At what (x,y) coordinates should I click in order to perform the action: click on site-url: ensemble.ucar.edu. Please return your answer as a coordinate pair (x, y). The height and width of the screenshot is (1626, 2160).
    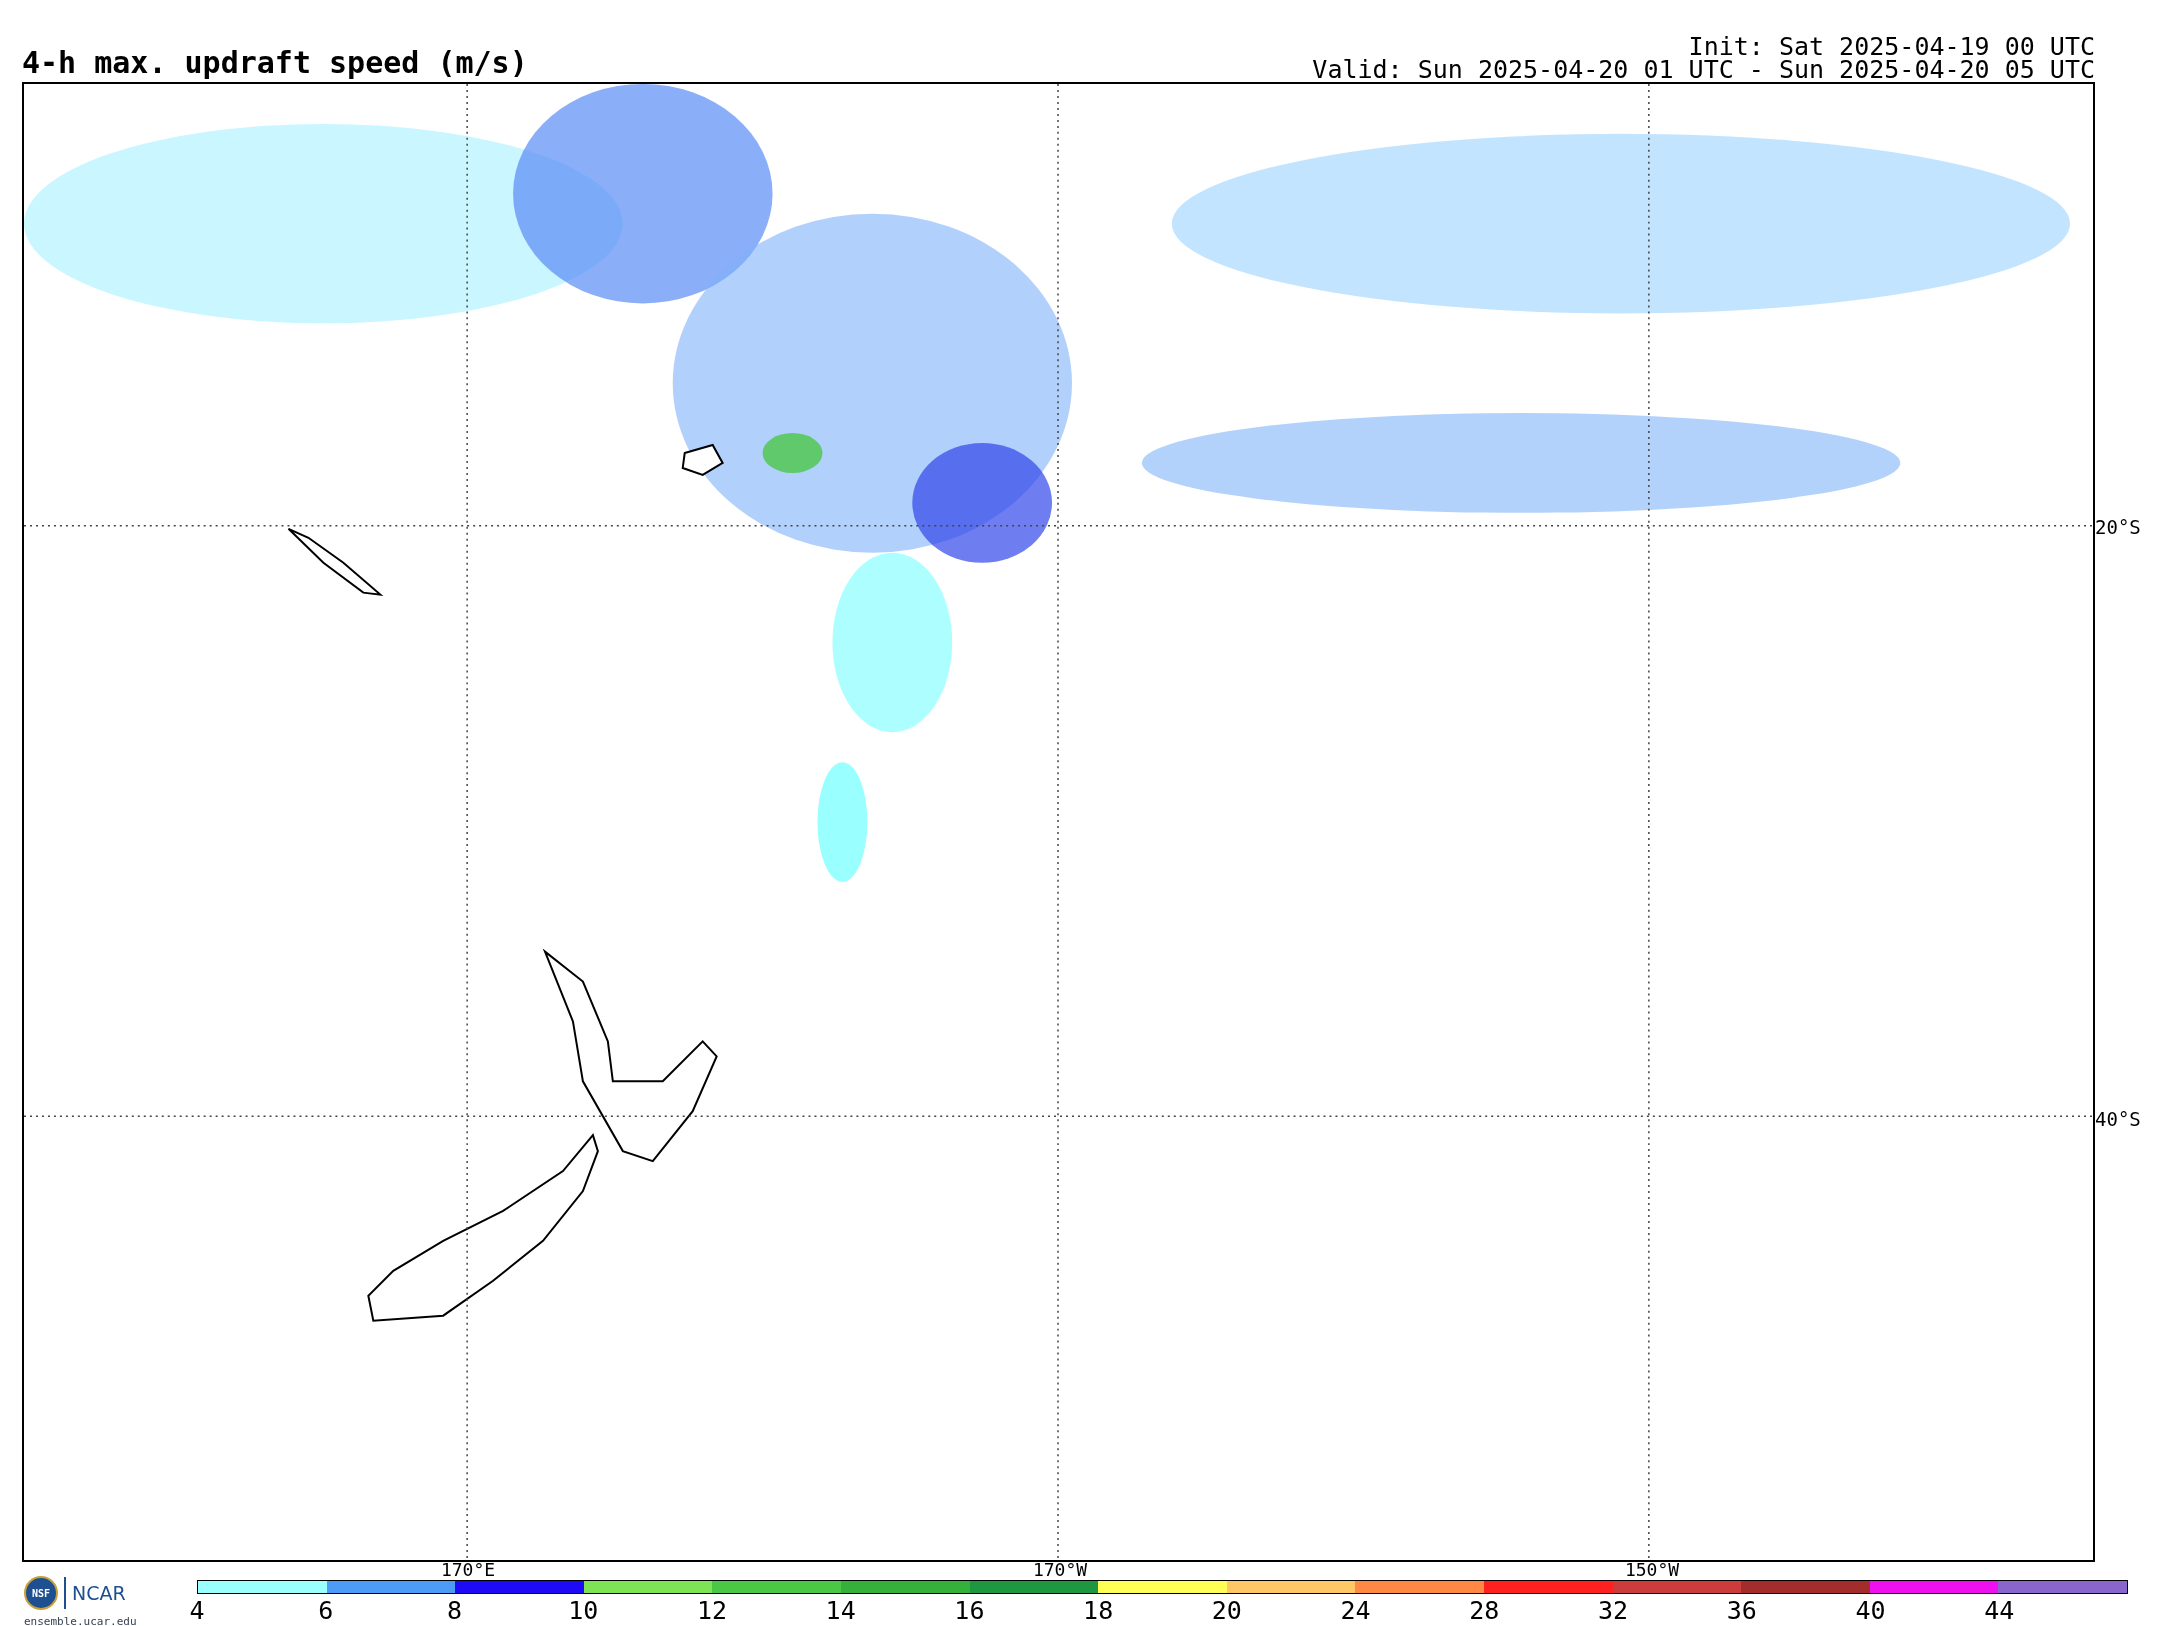
    Looking at the image, I should click on (81, 1620).